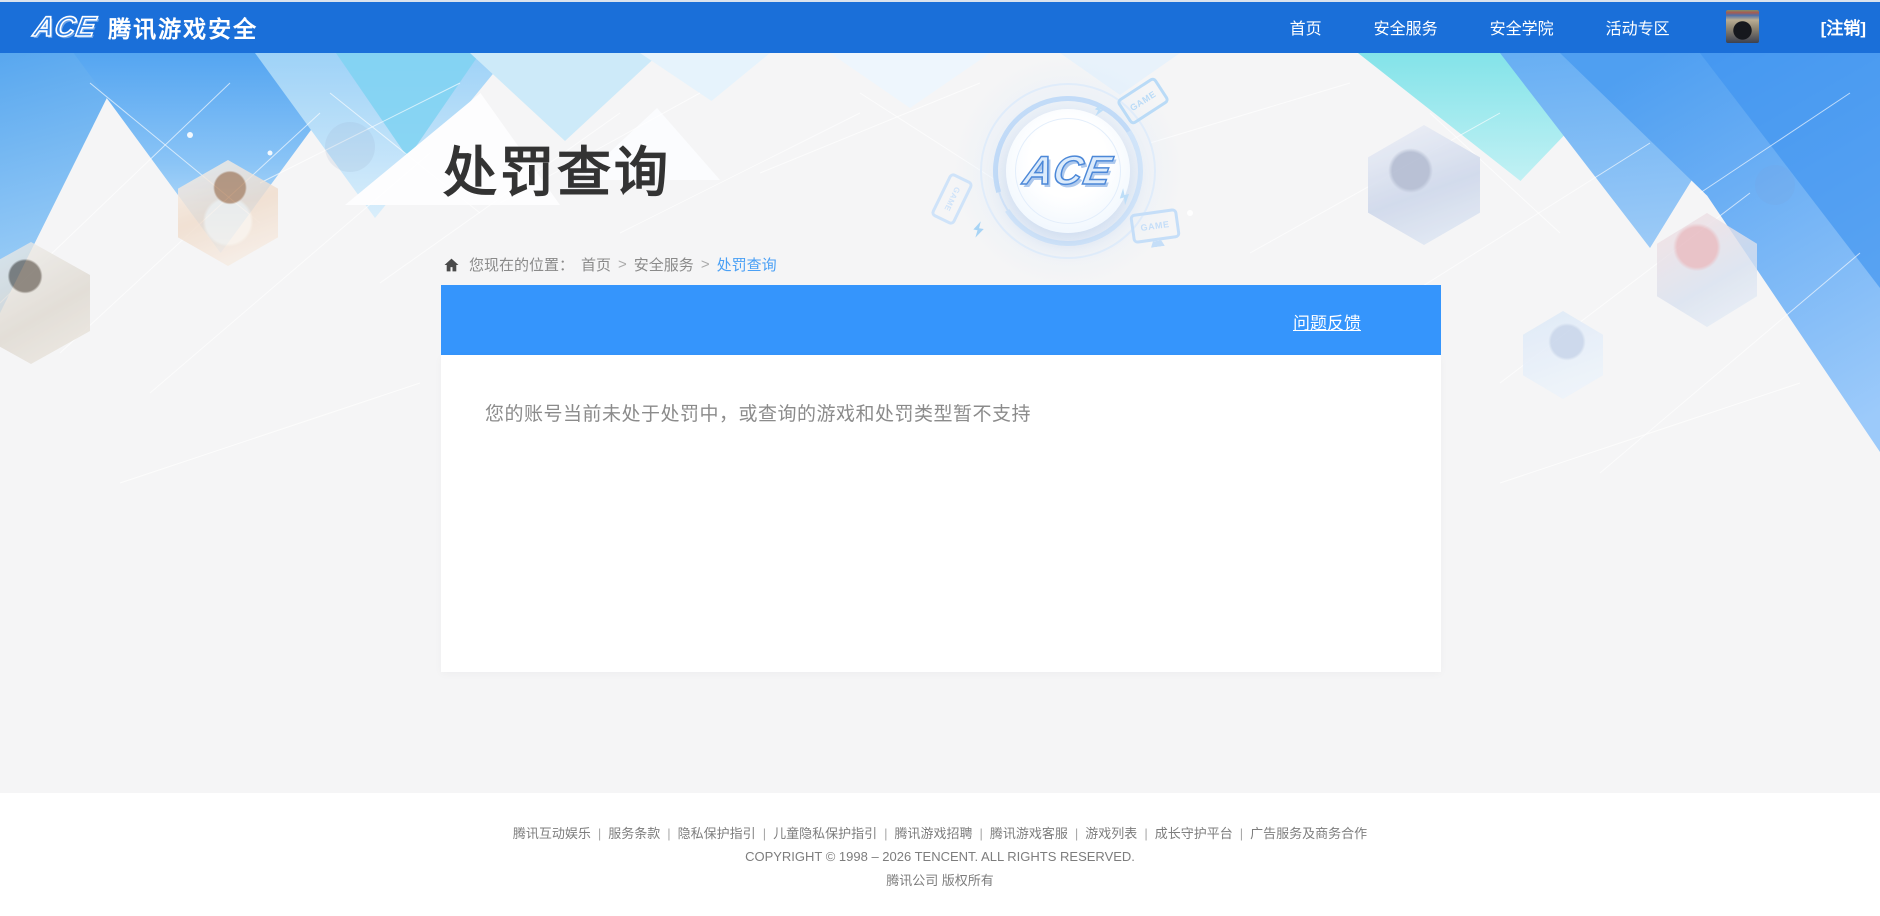  I want to click on ace-emblem-arc, so click(1068, 171).